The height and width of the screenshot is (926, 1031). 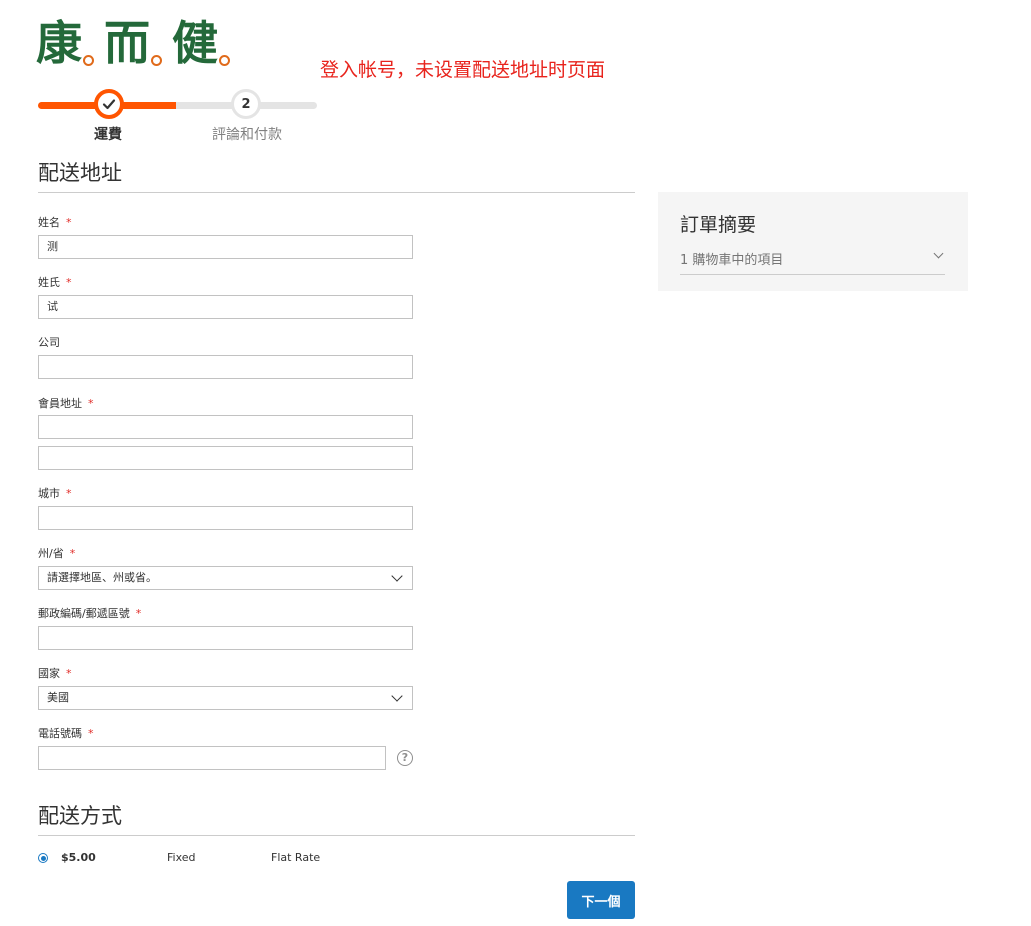 What do you see at coordinates (601, 900) in the screenshot?
I see `next-button: 下一個` at bounding box center [601, 900].